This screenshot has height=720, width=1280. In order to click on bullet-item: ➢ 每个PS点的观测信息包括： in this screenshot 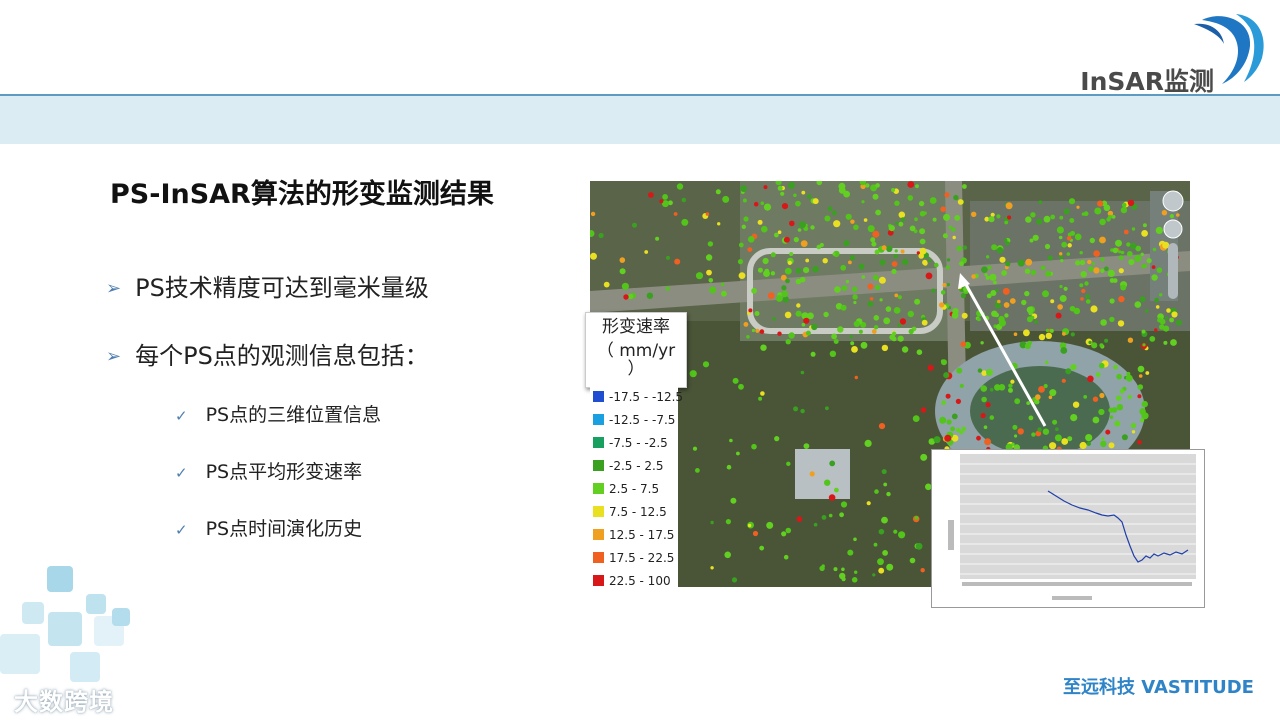, I will do `click(267, 353)`.